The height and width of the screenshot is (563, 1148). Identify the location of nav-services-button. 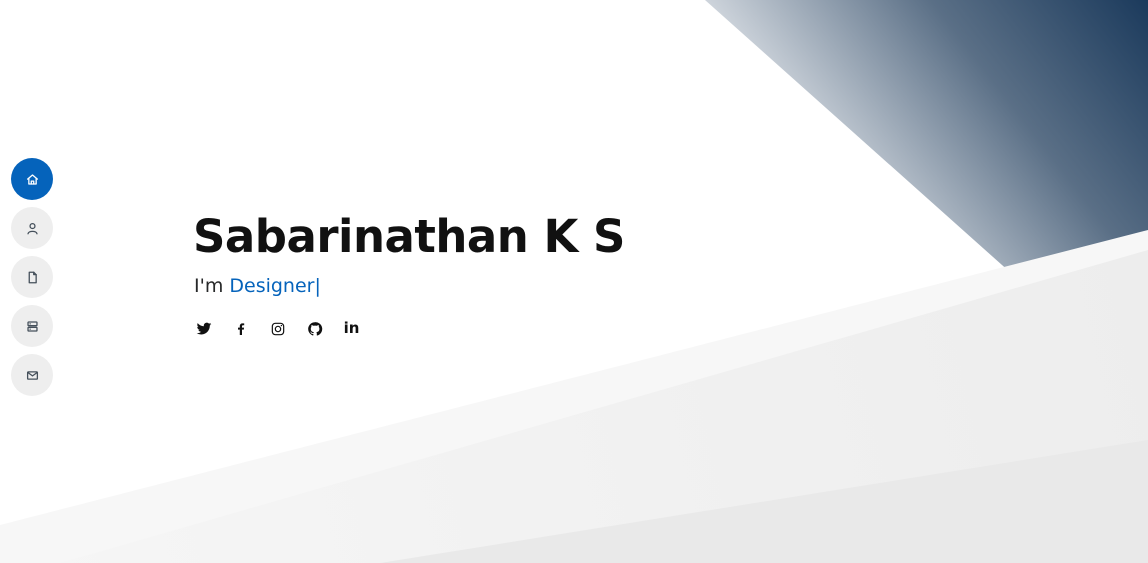
(32, 326).